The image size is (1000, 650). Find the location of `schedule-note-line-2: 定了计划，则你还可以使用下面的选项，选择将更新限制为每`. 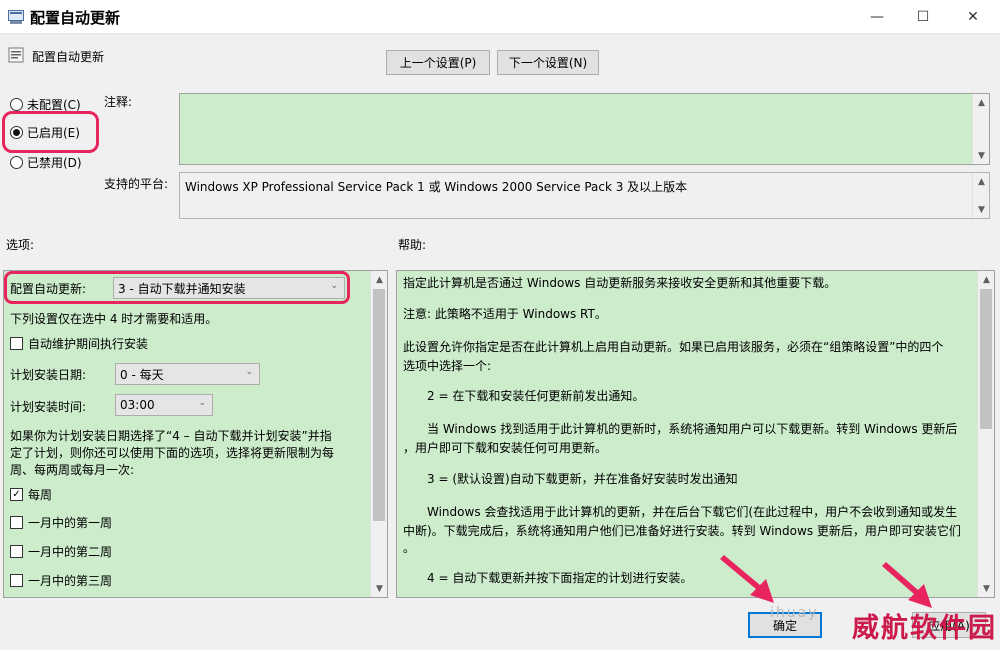

schedule-note-line-2: 定了计划，则你还可以使用下面的选项，选择将更新限制为每 is located at coordinates (172, 453).